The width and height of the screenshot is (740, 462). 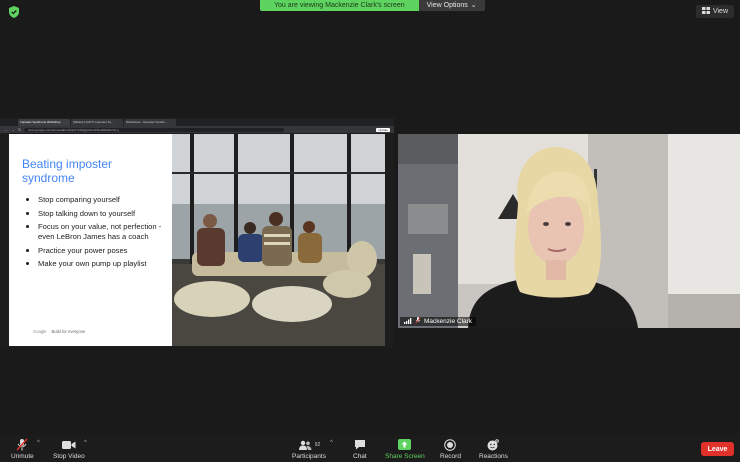 I want to click on back-icon: ←, so click(x=6, y=129).